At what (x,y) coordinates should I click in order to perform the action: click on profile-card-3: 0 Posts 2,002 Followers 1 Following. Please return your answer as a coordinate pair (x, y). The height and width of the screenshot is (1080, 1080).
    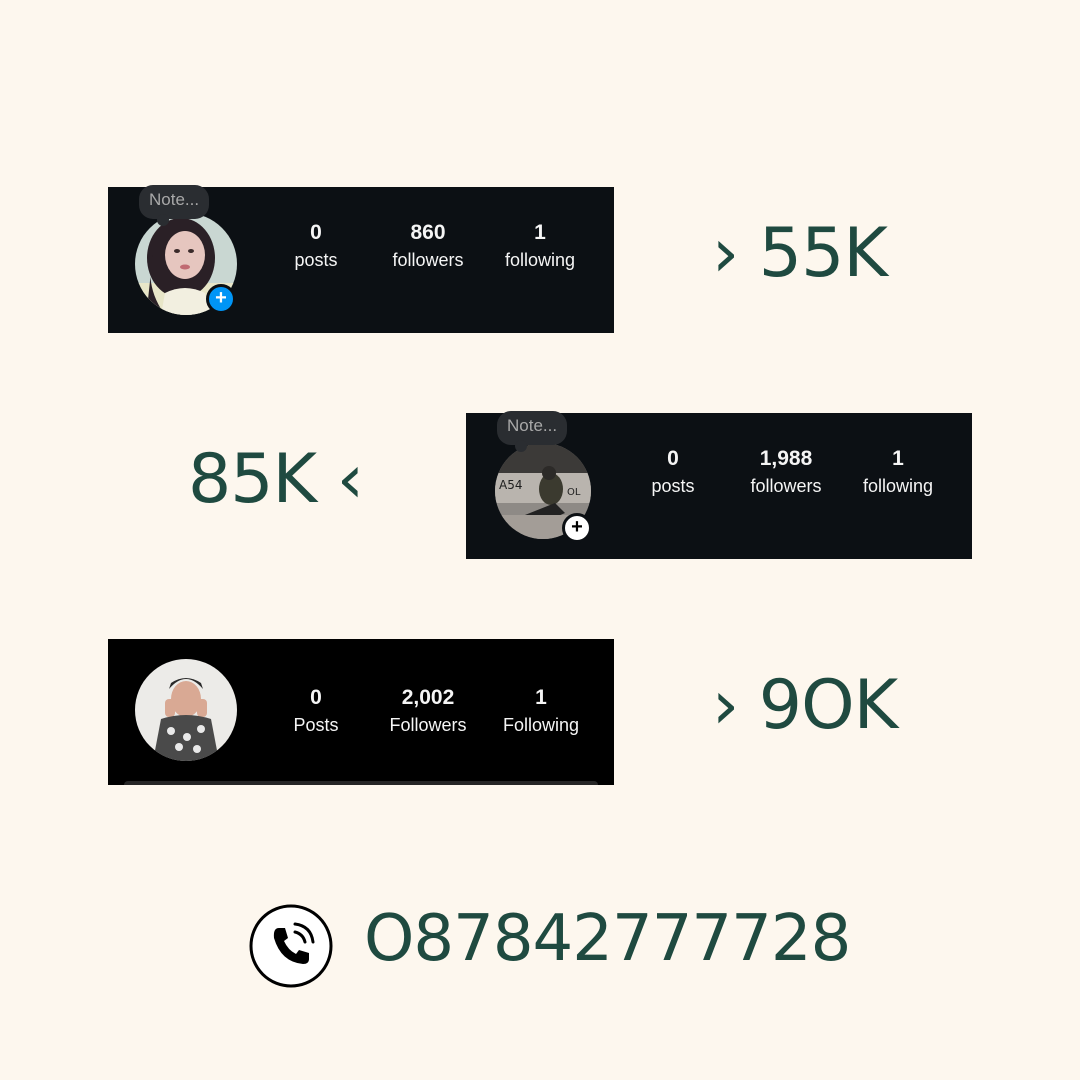
    Looking at the image, I should click on (361, 712).